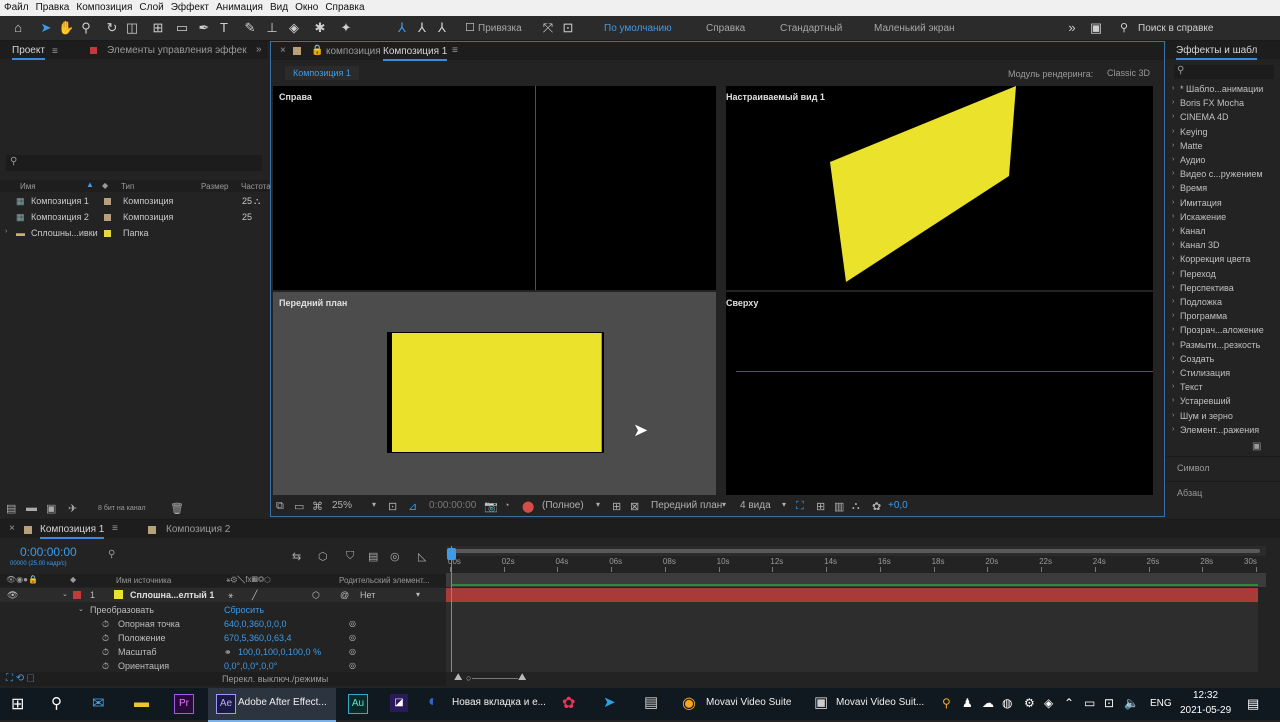 Image resolution: width=1280 pixels, height=722 pixels. What do you see at coordinates (609, 702) in the screenshot?
I see `telegram-icon: ➤` at bounding box center [609, 702].